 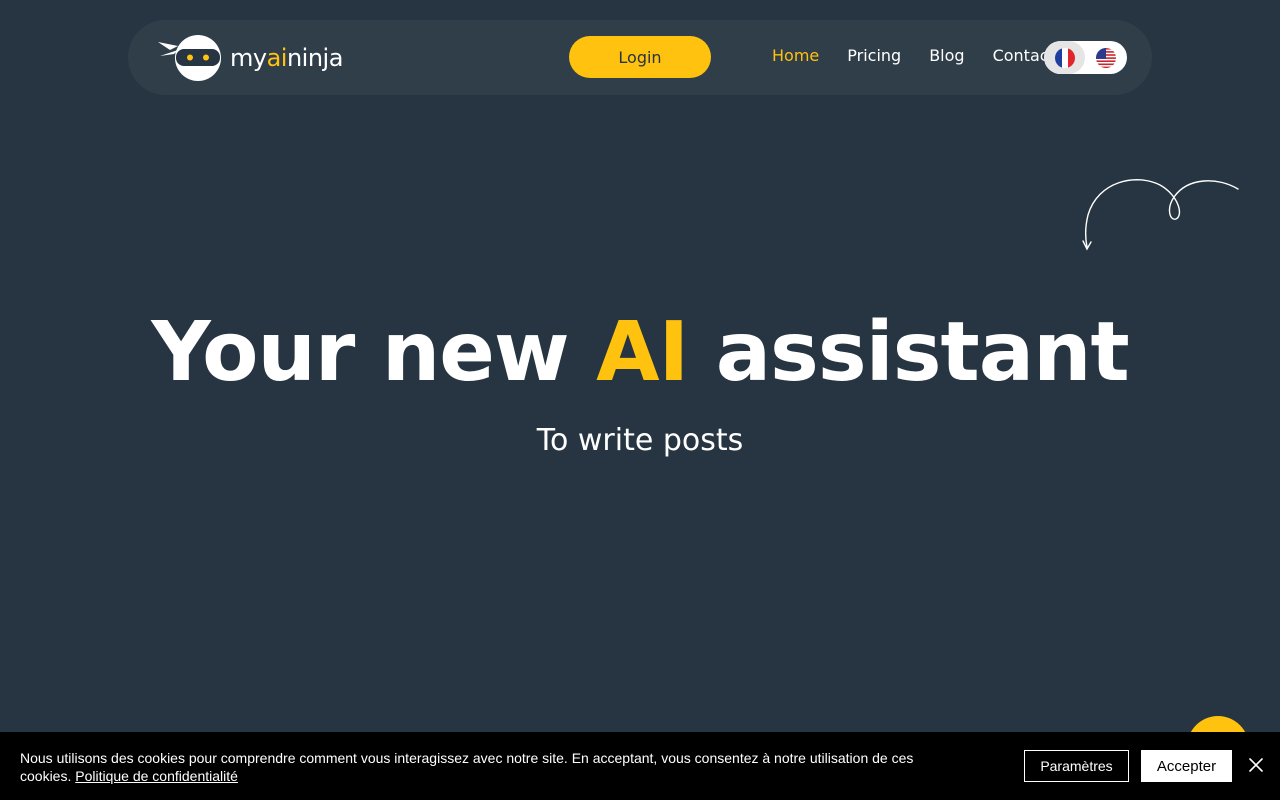 I want to click on hero-title-highlight: AI, so click(x=642, y=352).